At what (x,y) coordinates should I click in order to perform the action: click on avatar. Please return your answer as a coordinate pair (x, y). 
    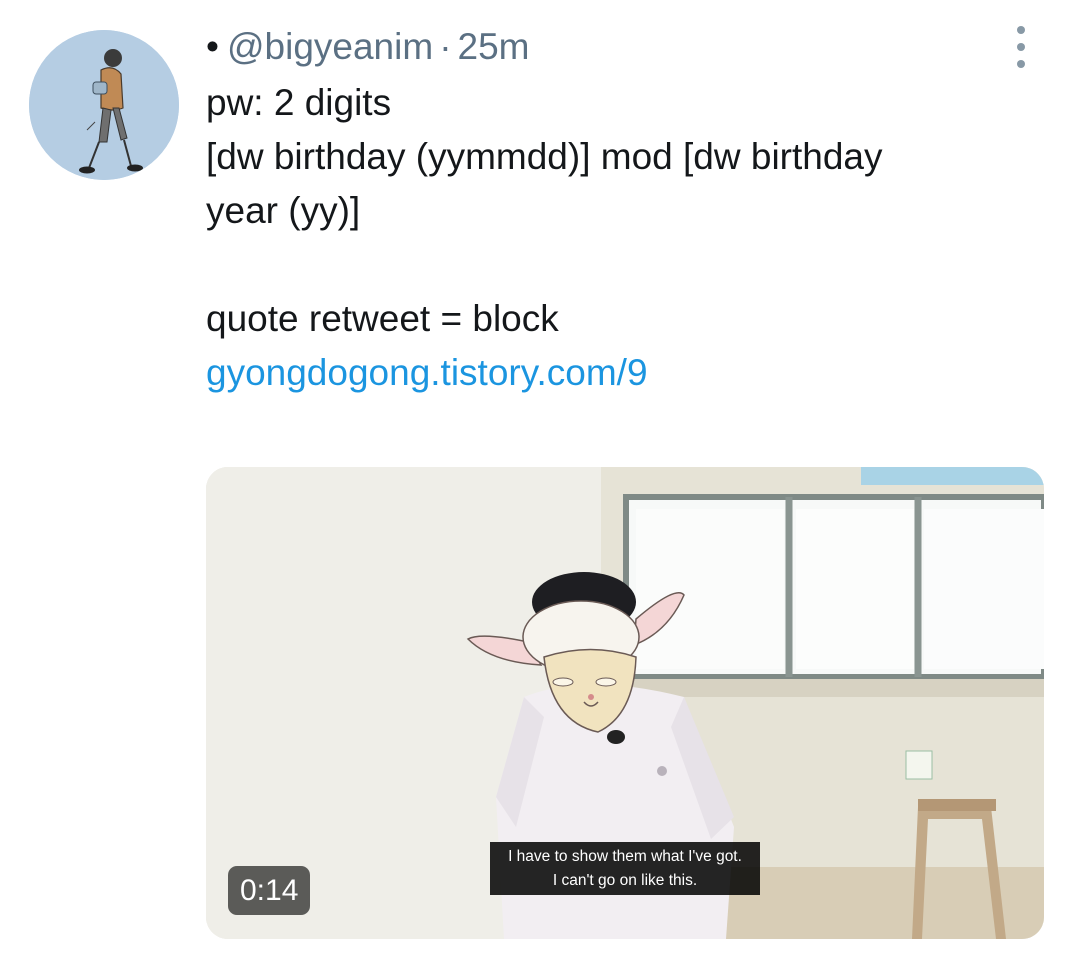
    Looking at the image, I should click on (104, 105).